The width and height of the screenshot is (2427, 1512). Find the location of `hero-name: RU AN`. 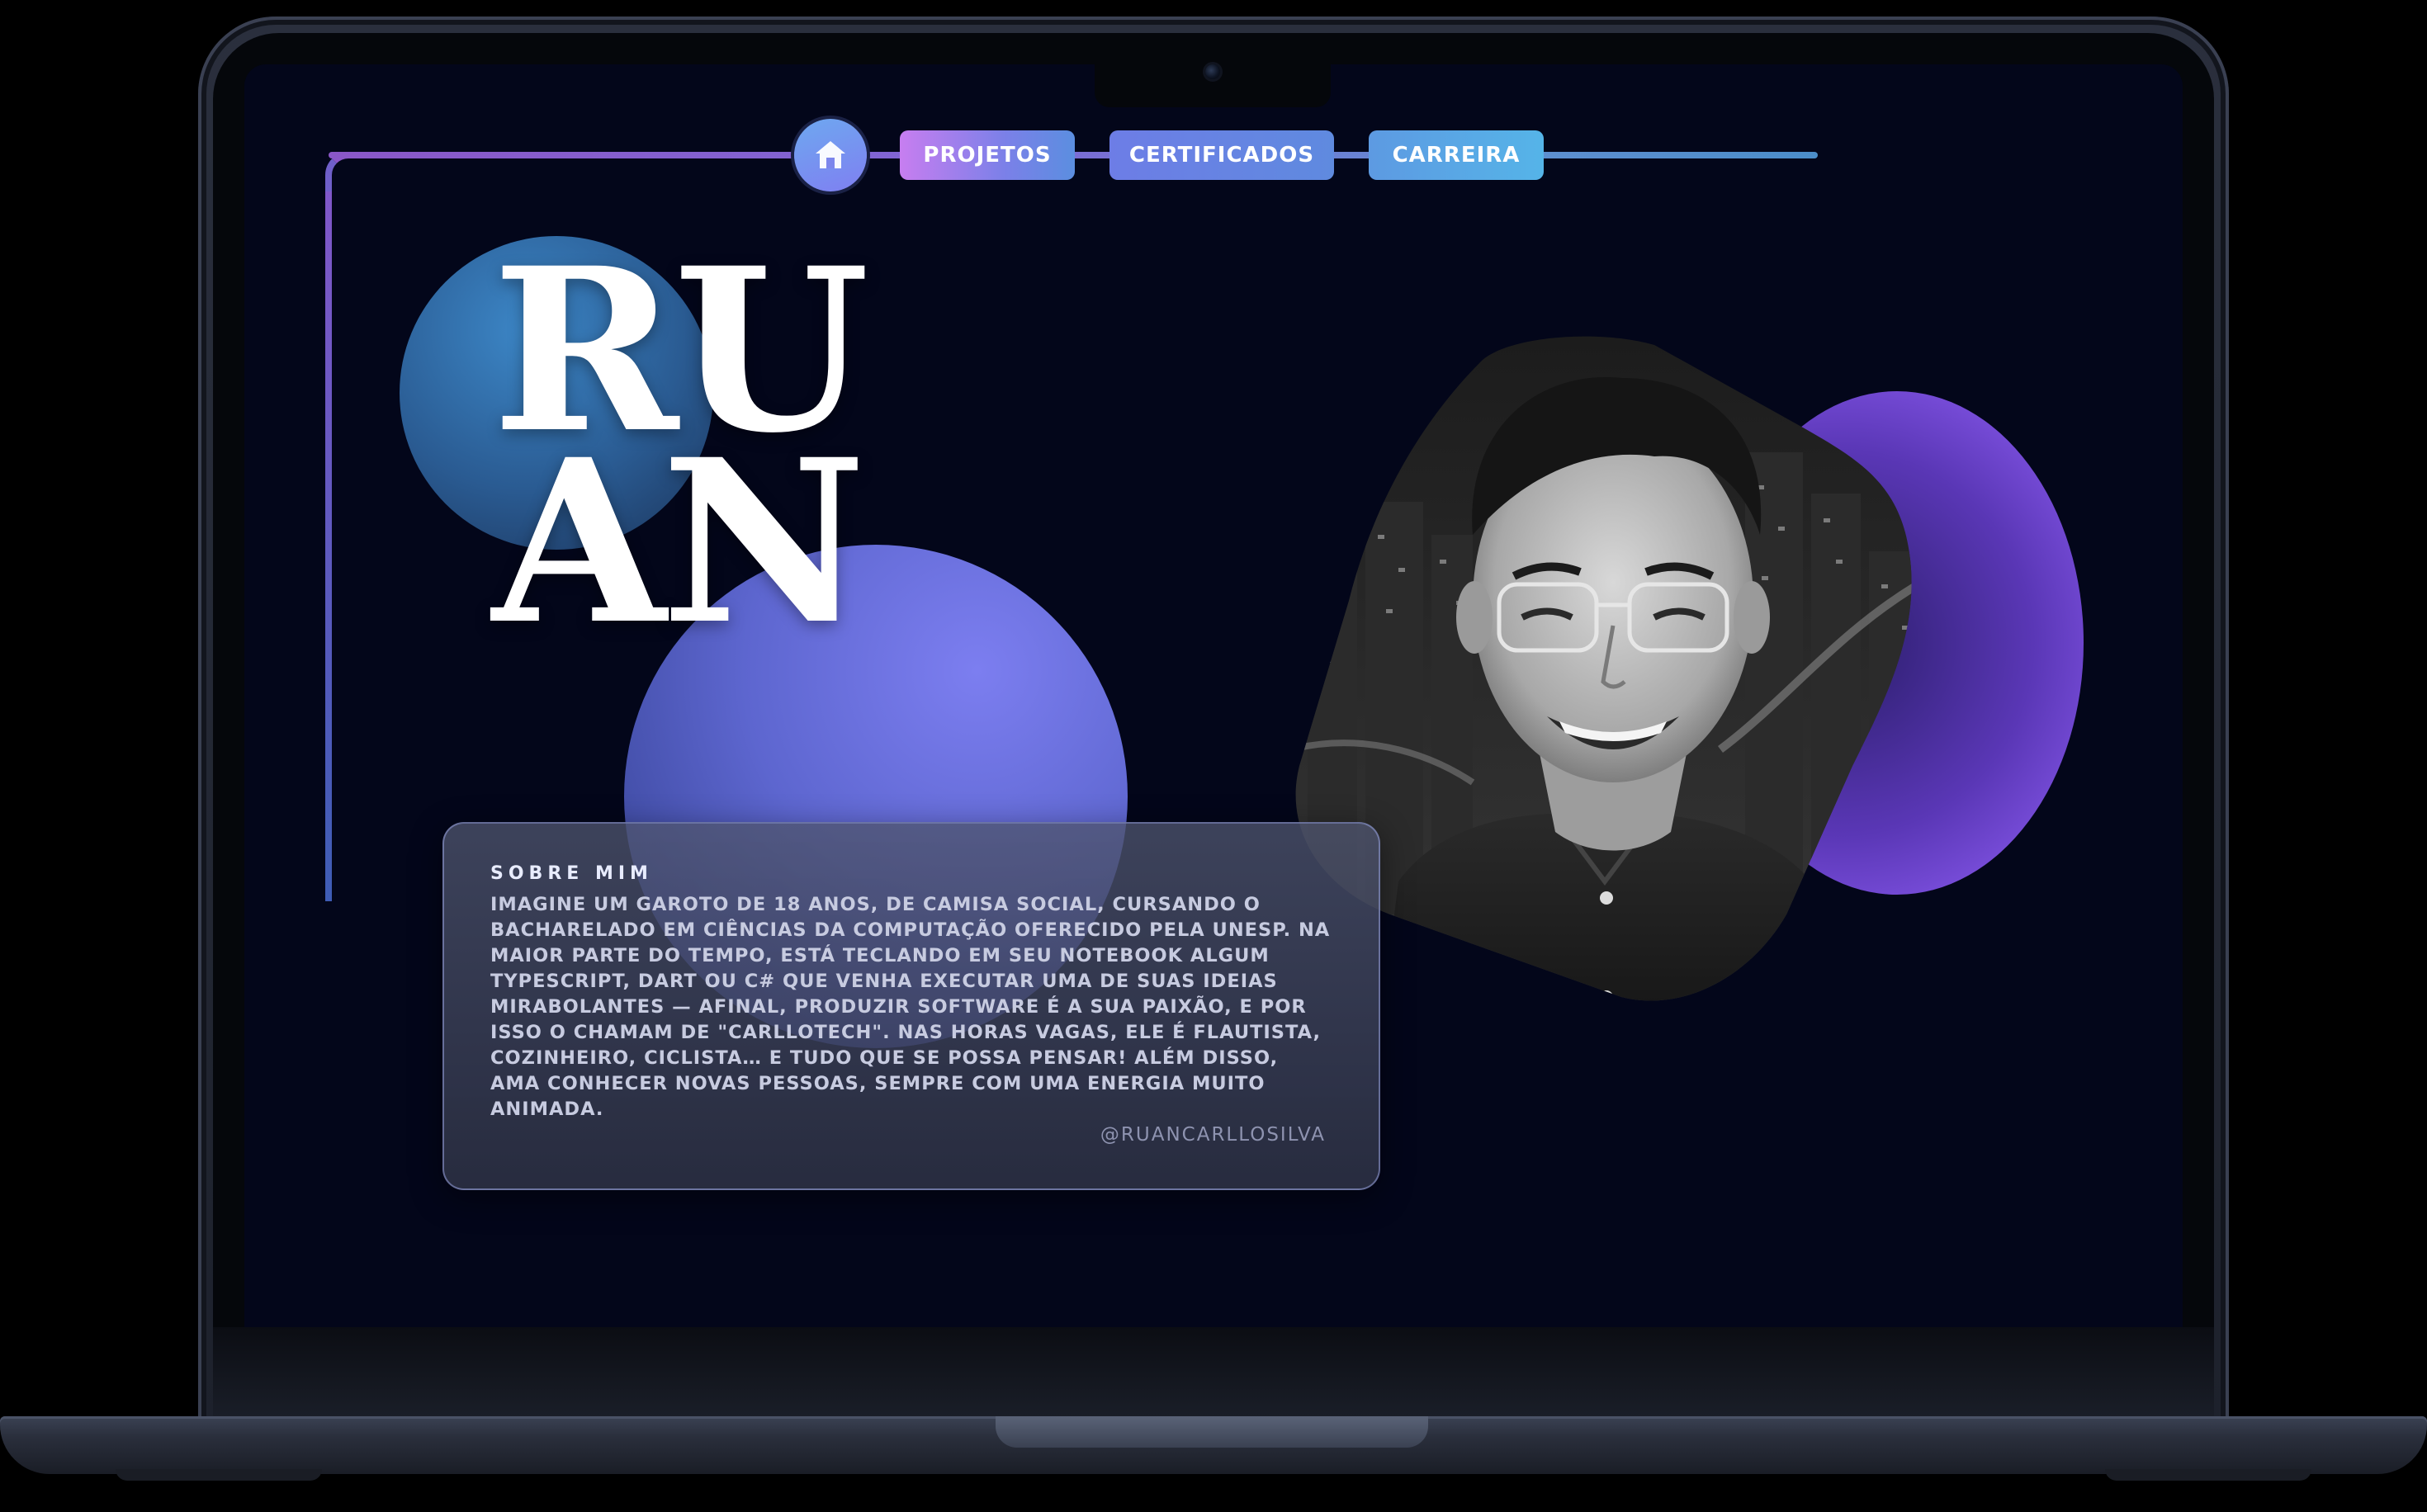

hero-name: RU AN is located at coordinates (706, 457).